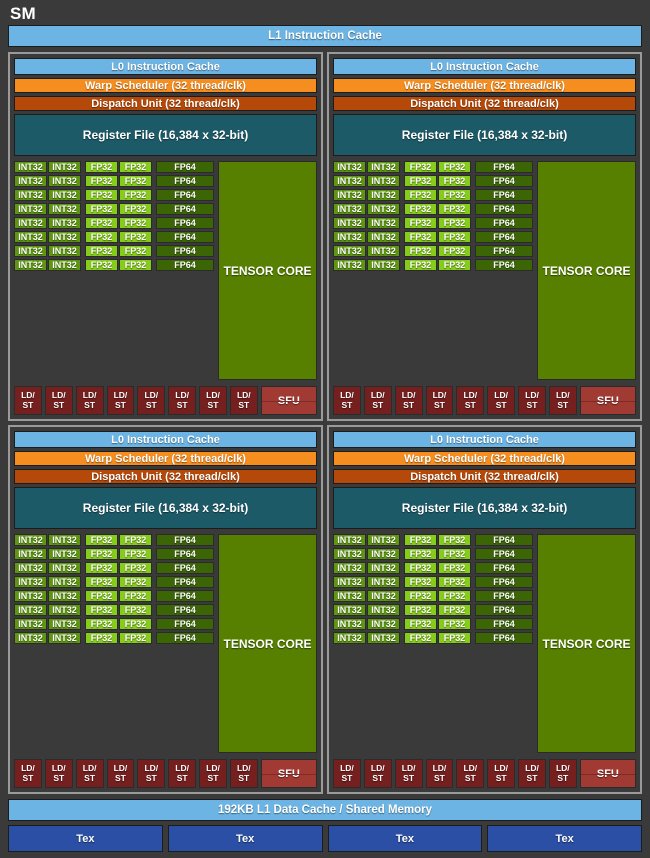  What do you see at coordinates (586, 270) in the screenshot?
I see `tensor-core: TENSOR CORE` at bounding box center [586, 270].